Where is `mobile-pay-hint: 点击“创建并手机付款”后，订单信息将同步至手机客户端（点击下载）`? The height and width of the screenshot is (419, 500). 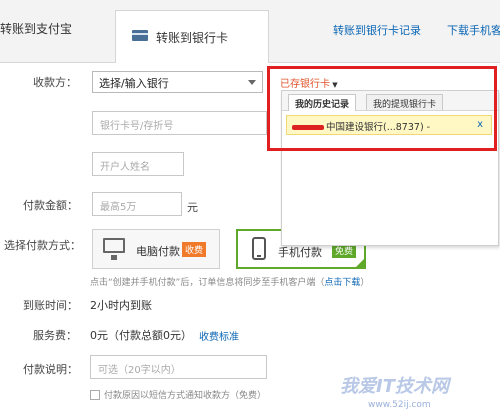 mobile-pay-hint: 点击“创建并手机付款”后，订单信息将同步至手机客户端（点击下载） is located at coordinates (229, 281).